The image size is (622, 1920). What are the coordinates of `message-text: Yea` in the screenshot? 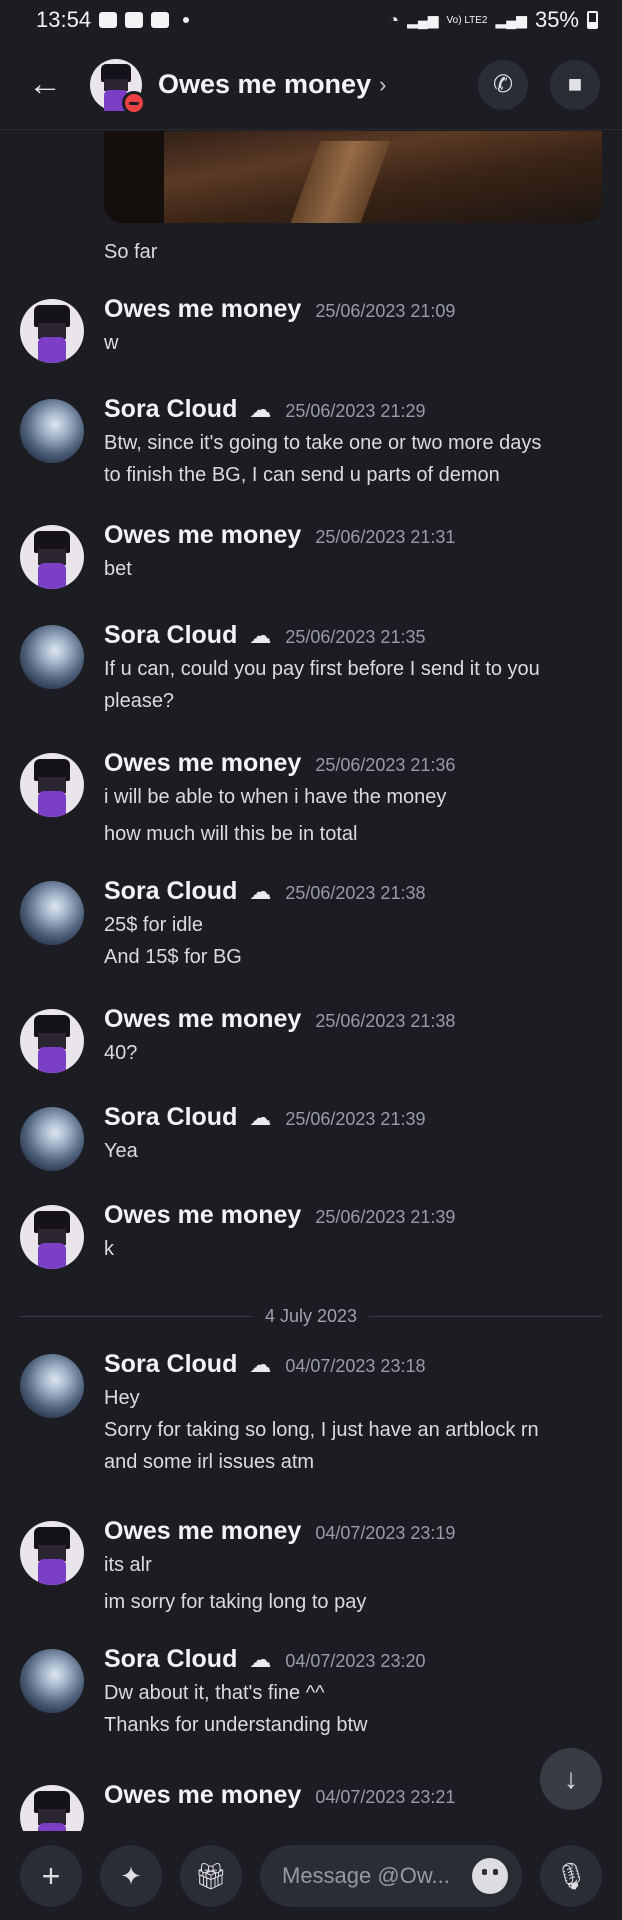 It's located at (121, 1151).